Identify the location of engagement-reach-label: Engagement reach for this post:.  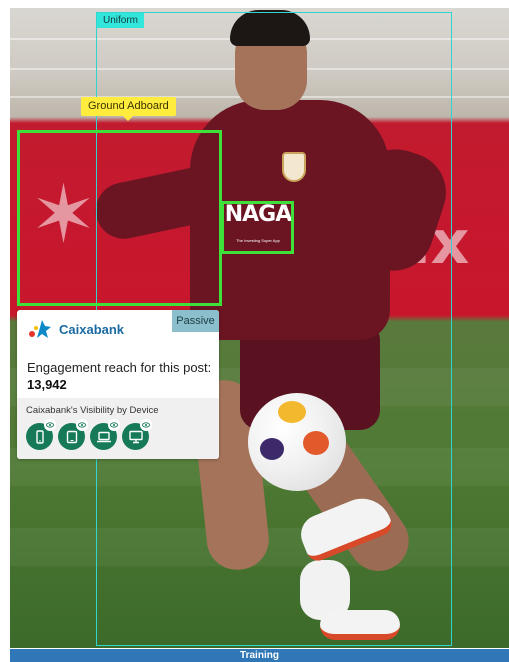
(119, 367).